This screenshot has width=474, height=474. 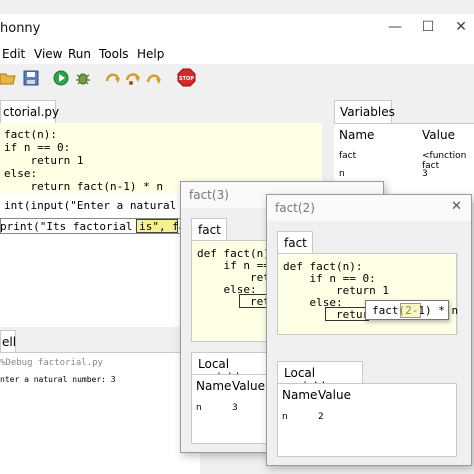 I want to click on code-line: return fact(n-1) * n, so click(x=83, y=186).